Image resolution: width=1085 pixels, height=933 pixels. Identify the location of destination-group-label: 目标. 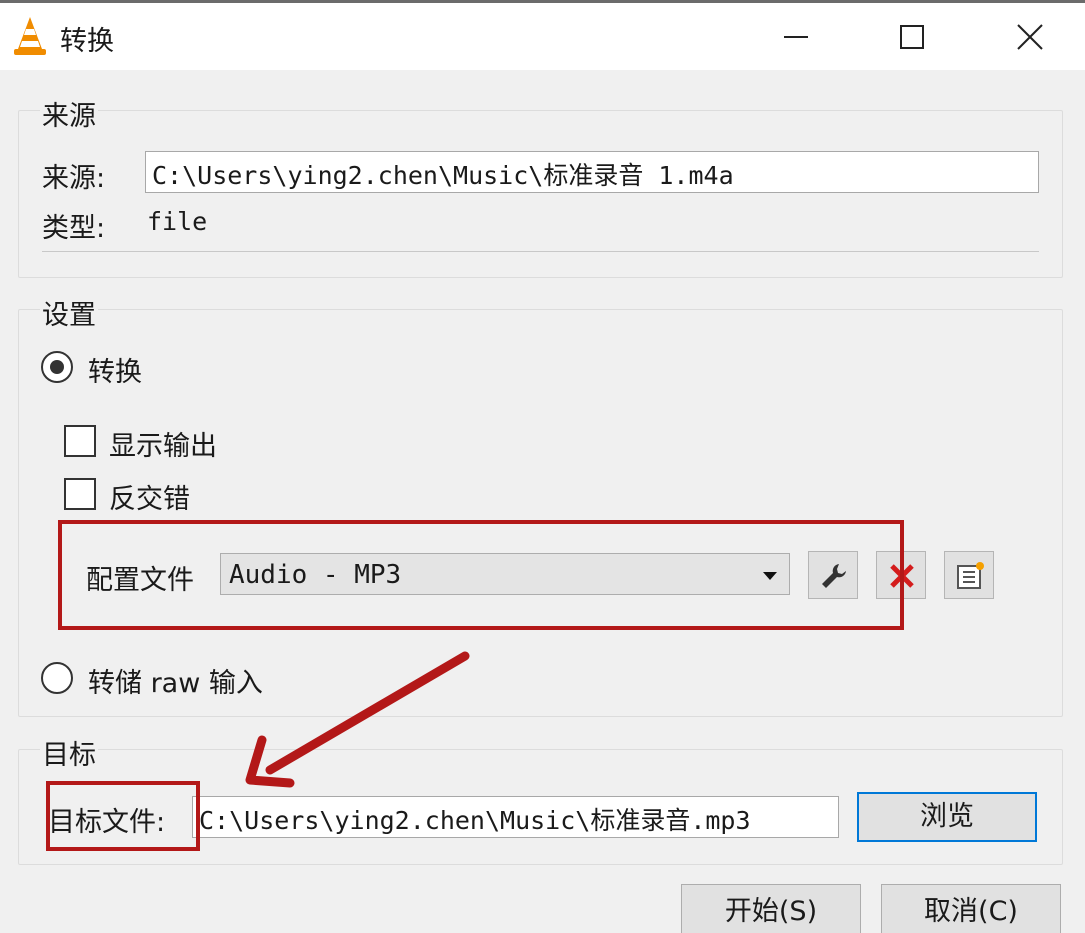
(69, 752).